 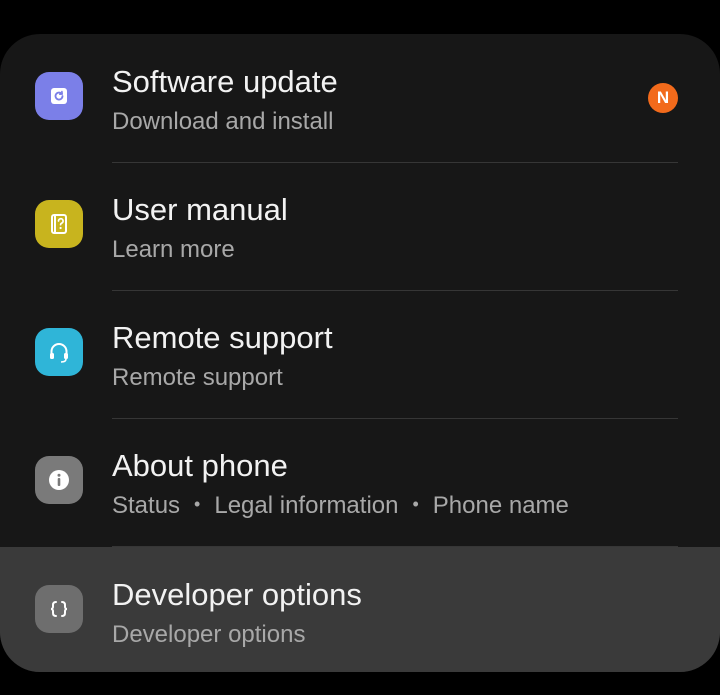 What do you see at coordinates (146, 505) in the screenshot?
I see `subtitle-part-status: Status` at bounding box center [146, 505].